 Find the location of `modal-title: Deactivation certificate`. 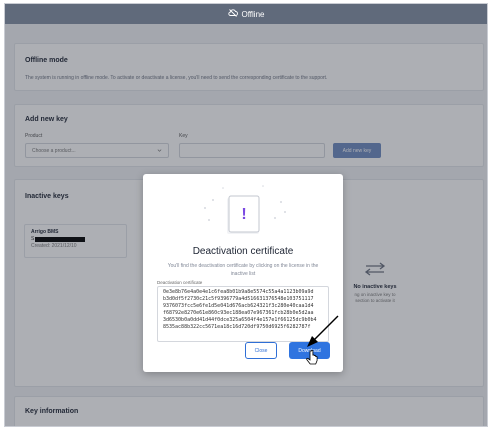

modal-title: Deactivation certificate is located at coordinates (243, 251).